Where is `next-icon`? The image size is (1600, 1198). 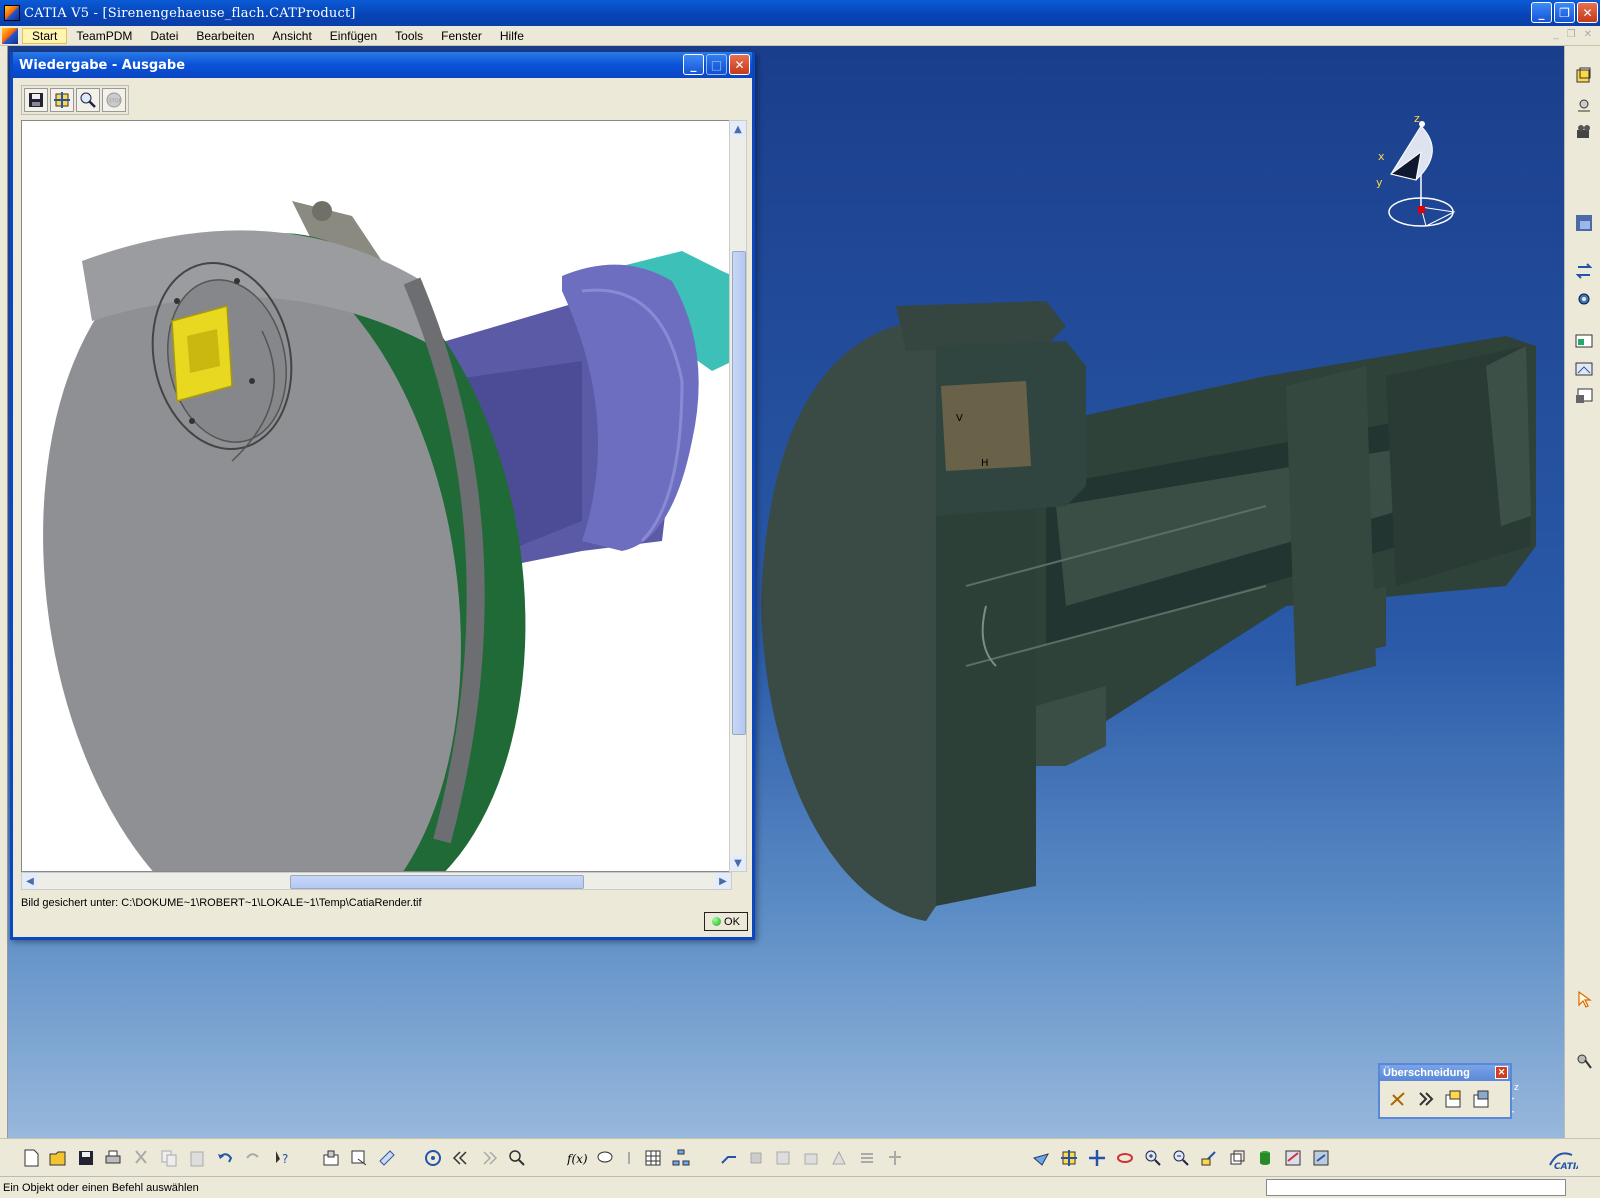
next-icon is located at coordinates (489, 1158).